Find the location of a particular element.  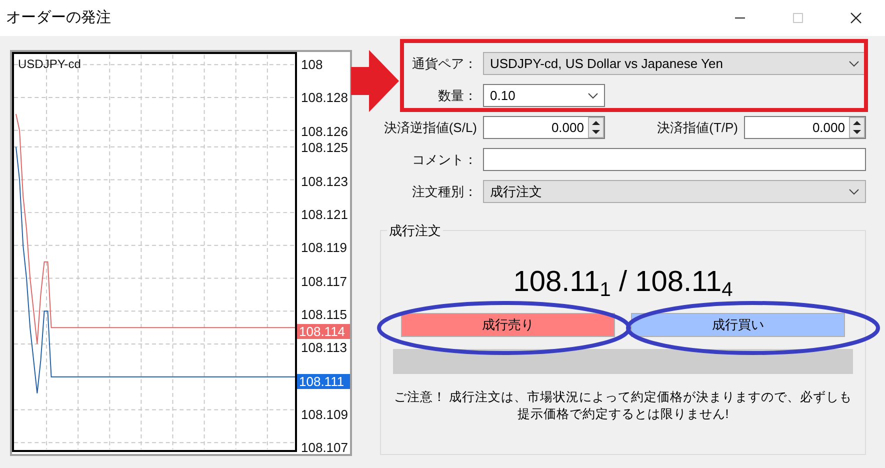

volume-dropdown: 0.10 is located at coordinates (544, 95).